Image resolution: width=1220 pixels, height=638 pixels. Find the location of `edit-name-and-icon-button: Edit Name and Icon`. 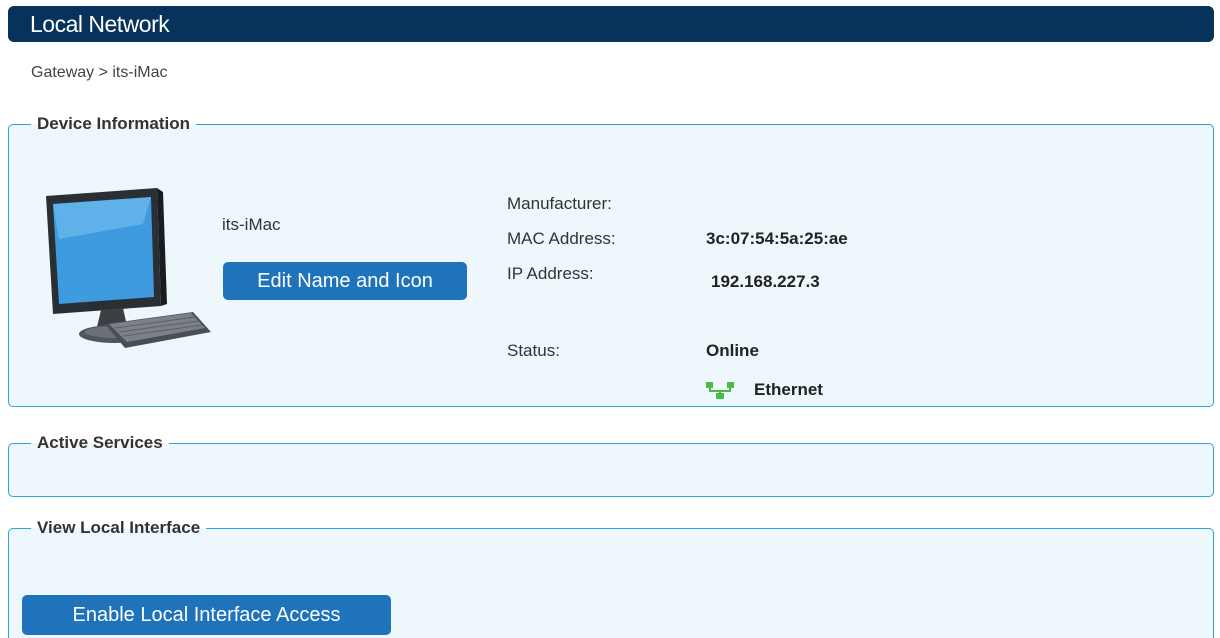

edit-name-and-icon-button: Edit Name and Icon is located at coordinates (345, 281).